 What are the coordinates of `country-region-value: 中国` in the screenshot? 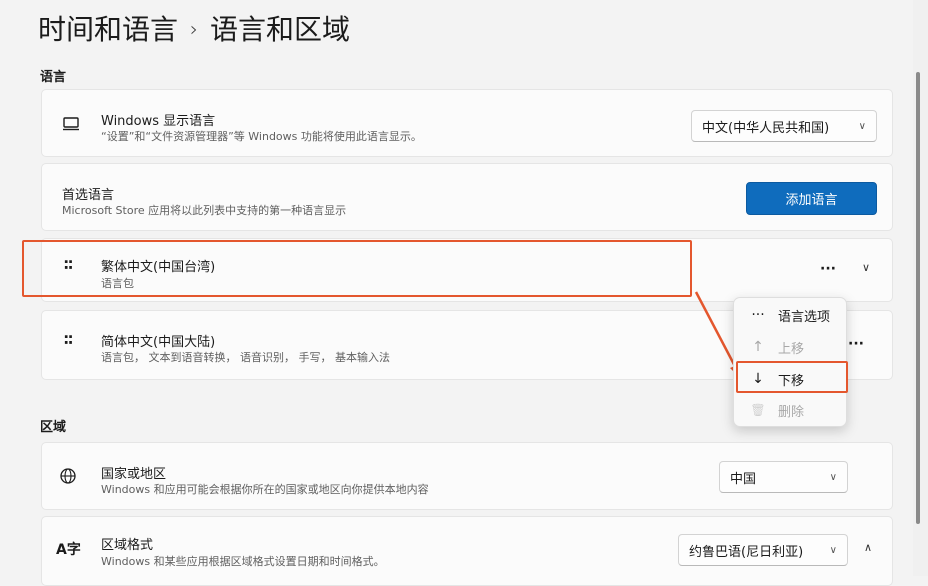 It's located at (743, 479).